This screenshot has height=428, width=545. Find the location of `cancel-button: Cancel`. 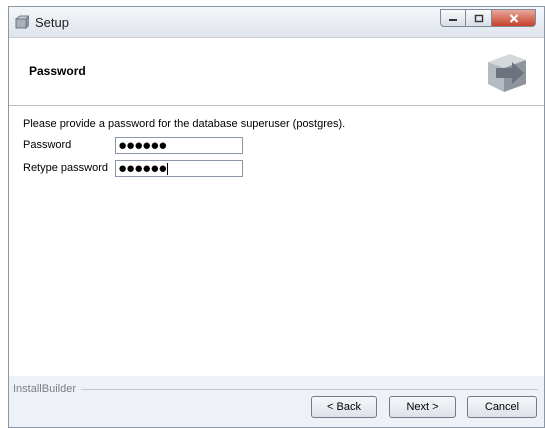

cancel-button: Cancel is located at coordinates (502, 407).